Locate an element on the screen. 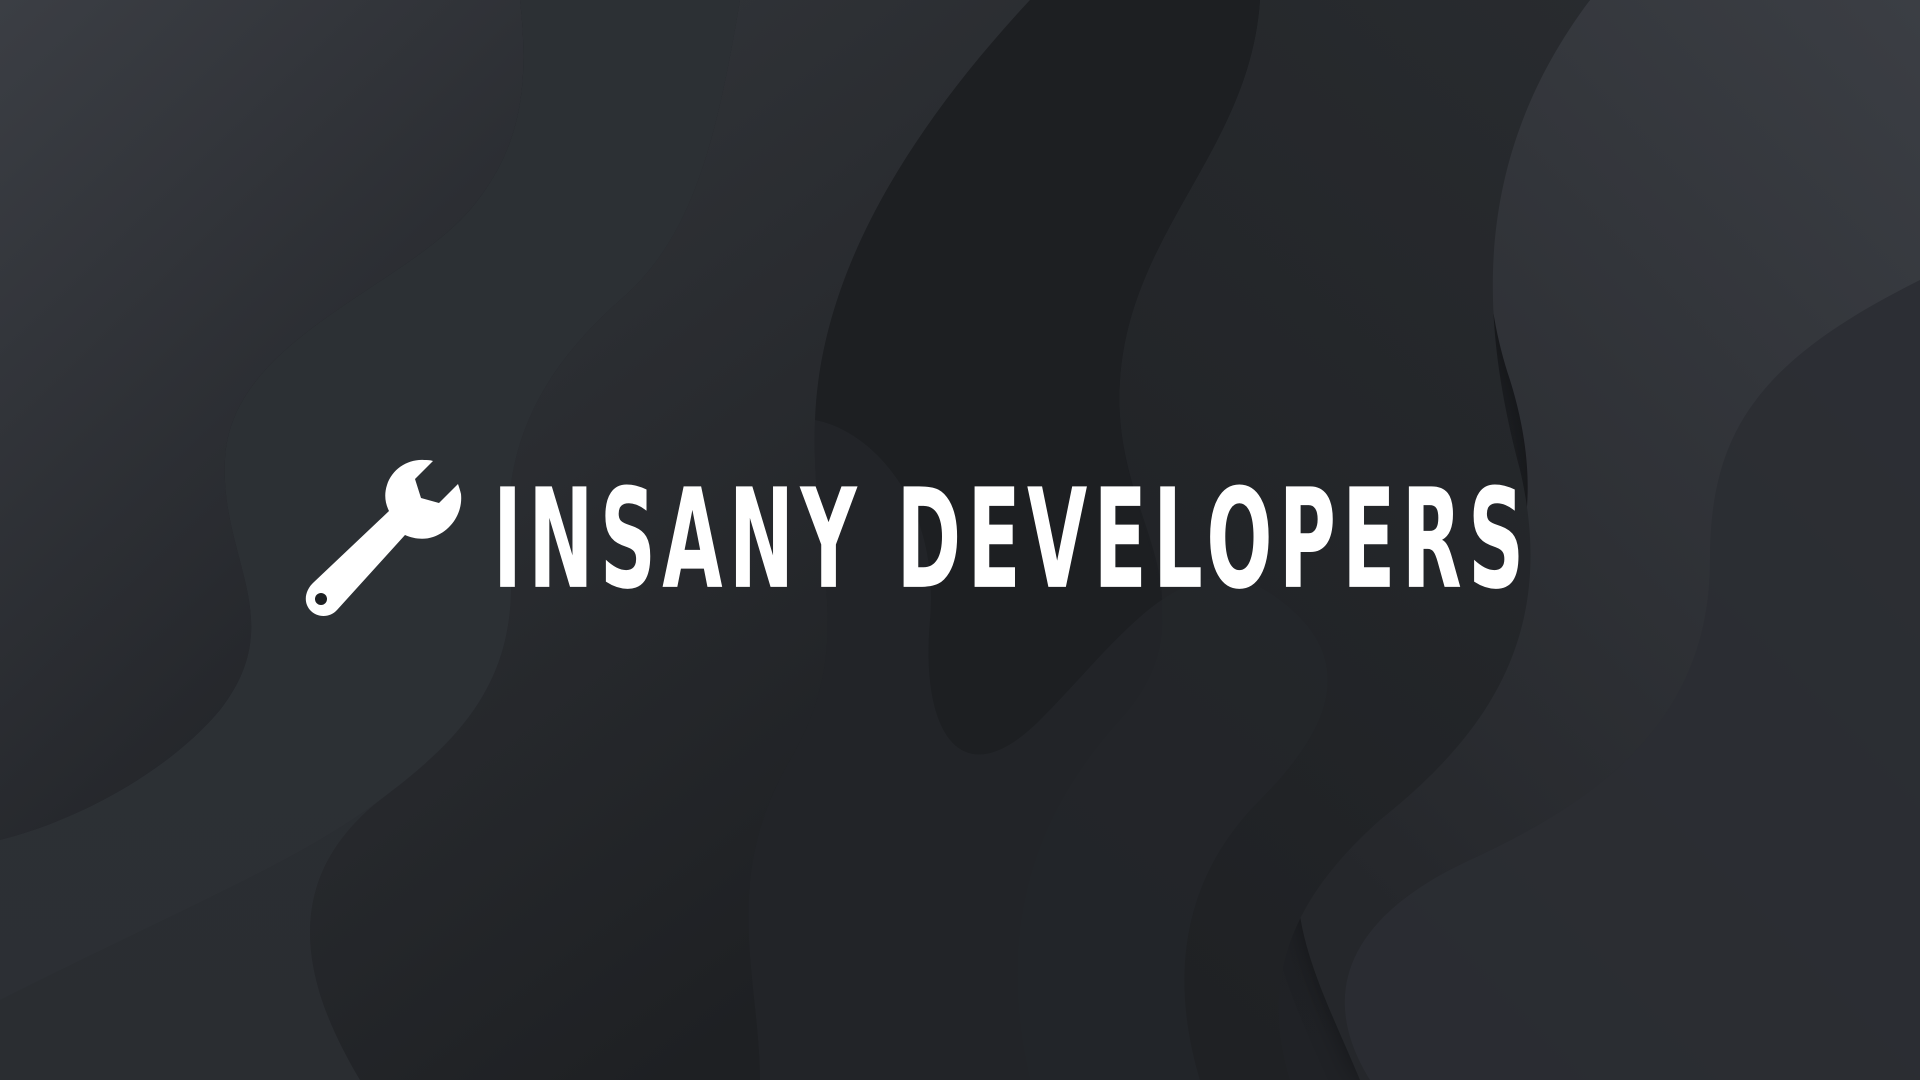  brand-title: INSANY DEVELOPERS is located at coordinates (1012, 539).